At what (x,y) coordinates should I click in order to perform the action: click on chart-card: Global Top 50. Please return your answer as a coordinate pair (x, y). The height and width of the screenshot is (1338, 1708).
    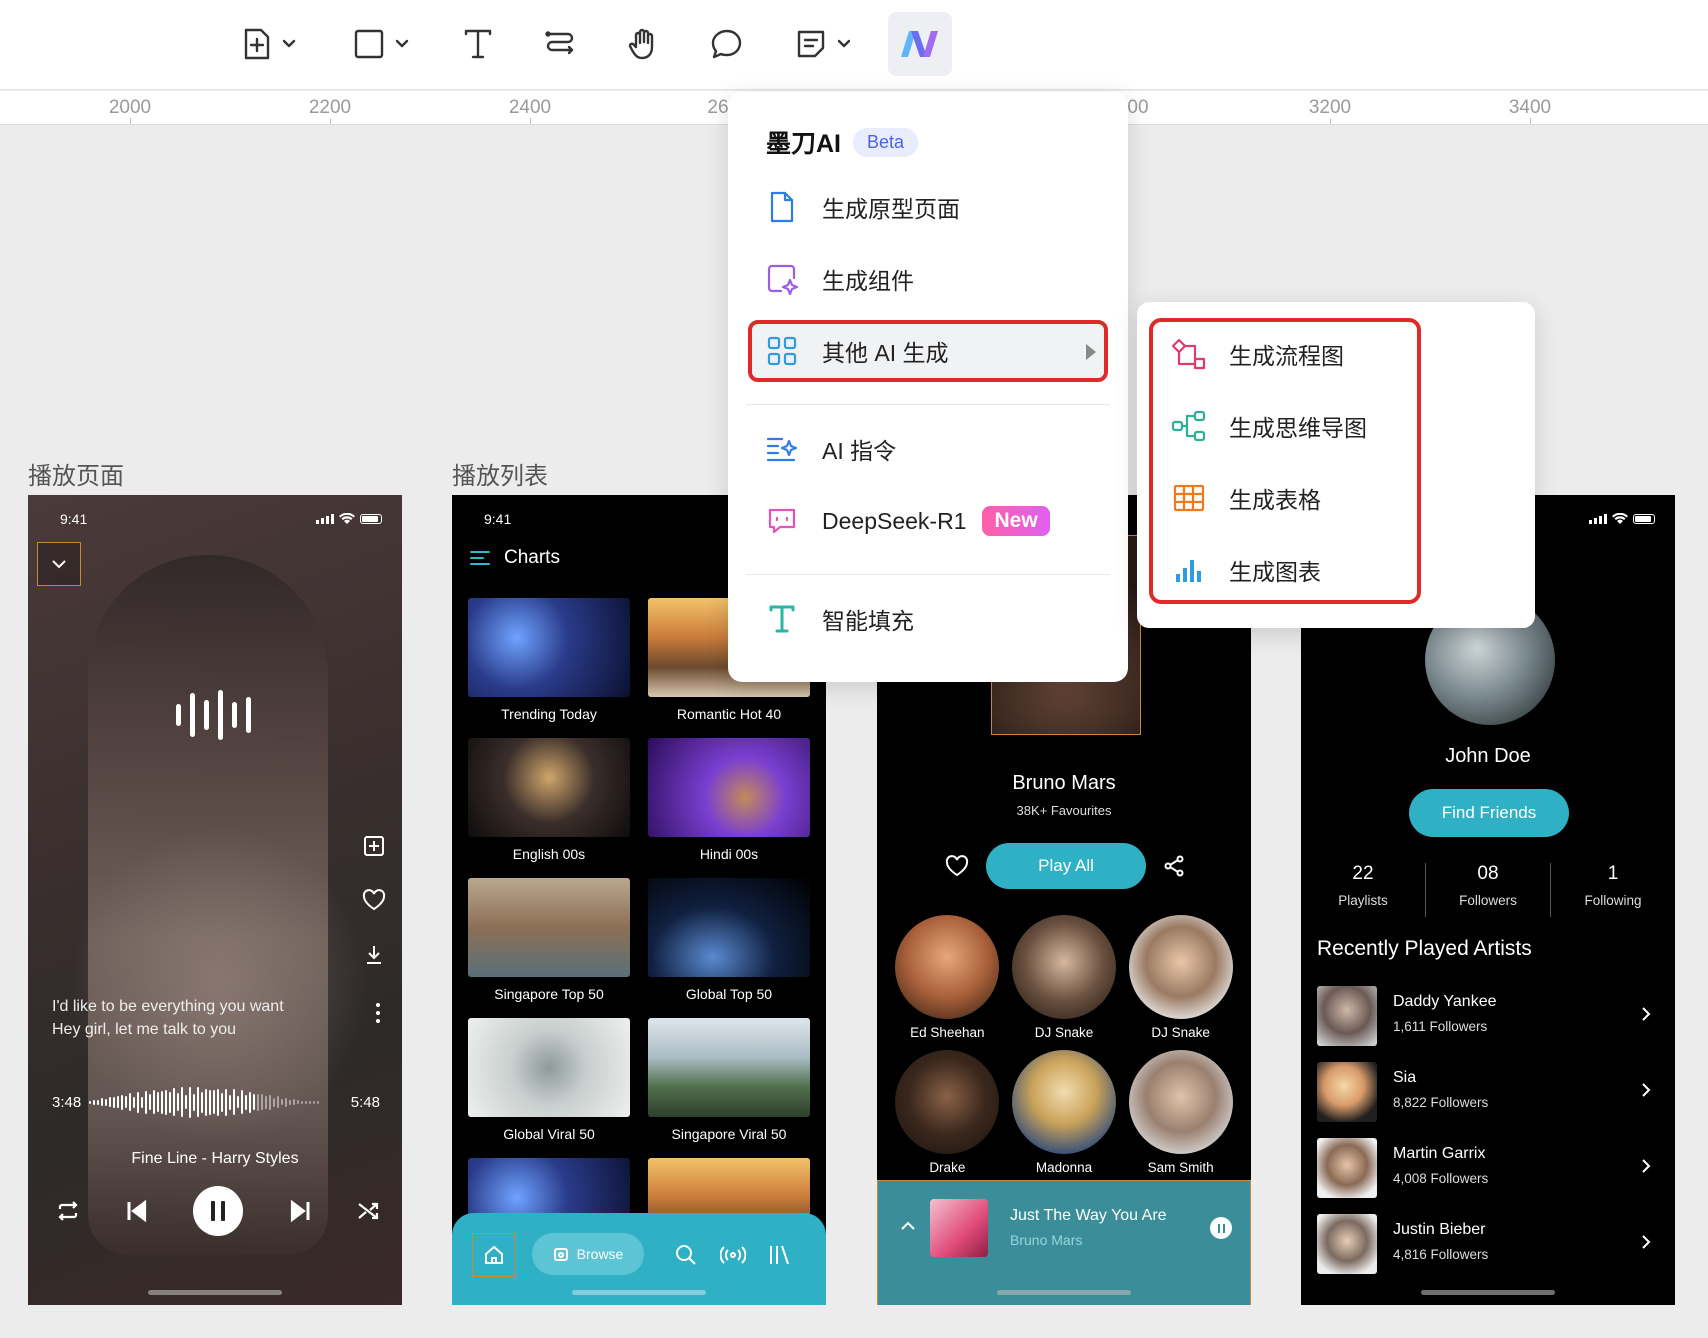
    Looking at the image, I should click on (729, 948).